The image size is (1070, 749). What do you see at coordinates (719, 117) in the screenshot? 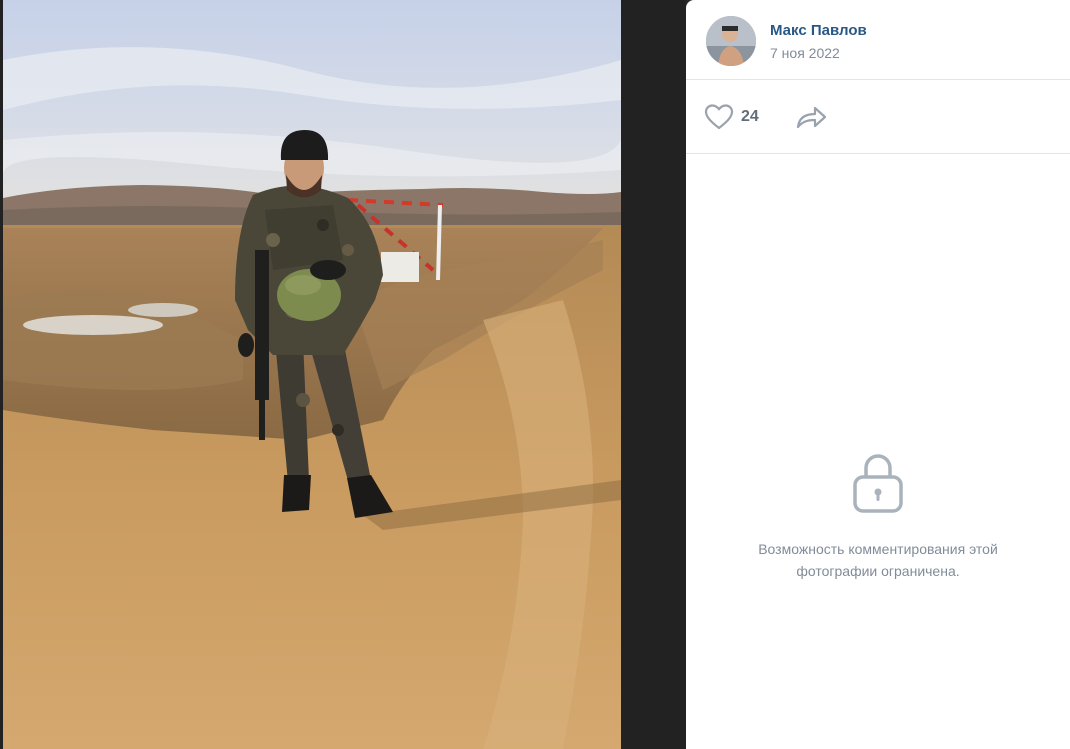
I see `heart-icon` at bounding box center [719, 117].